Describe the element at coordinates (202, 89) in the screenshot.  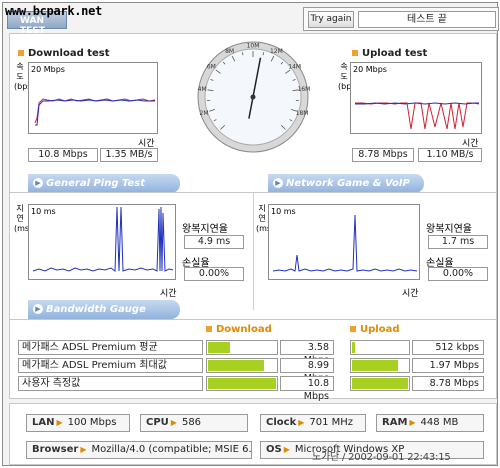
I see `gauge-tick-label: 4M` at that location.